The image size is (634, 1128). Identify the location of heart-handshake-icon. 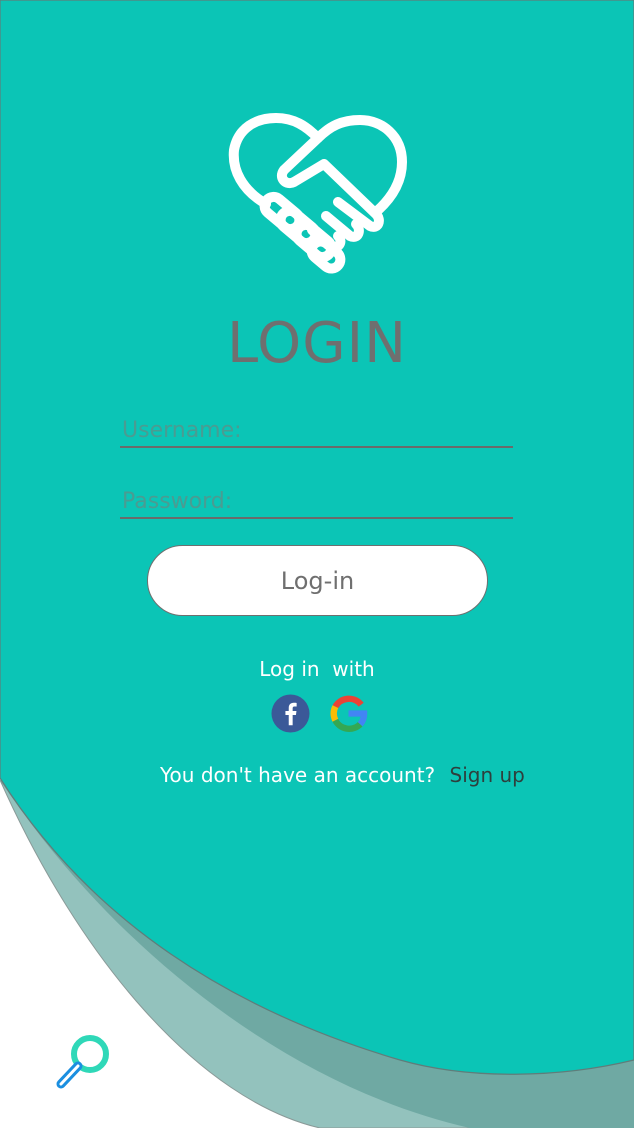
(317, 193).